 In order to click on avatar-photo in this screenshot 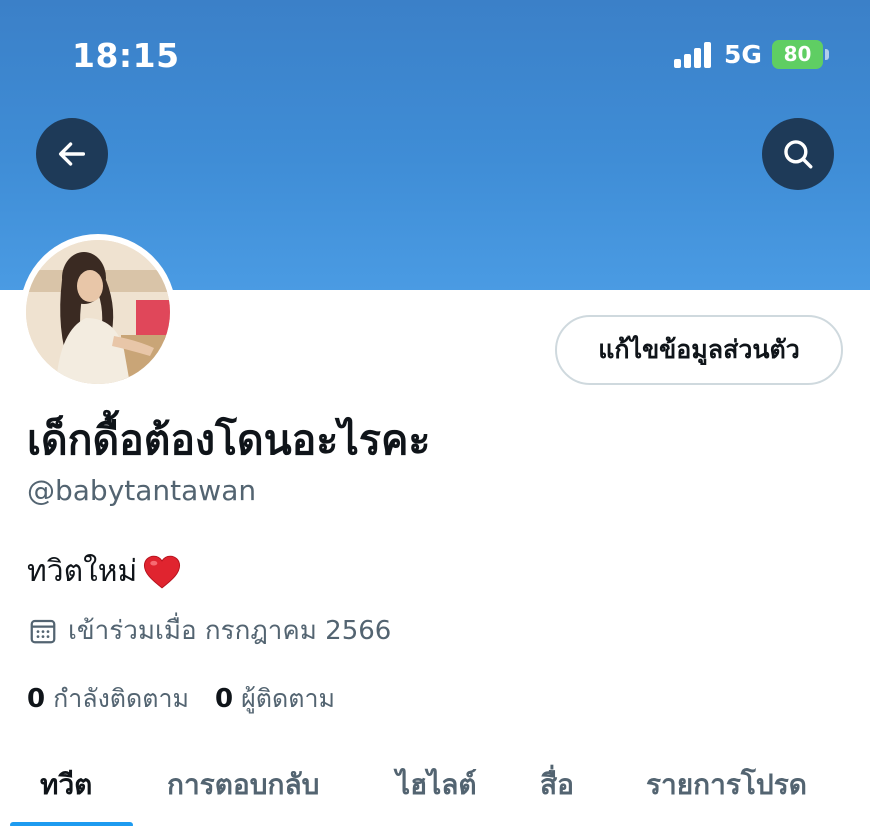, I will do `click(98, 312)`.